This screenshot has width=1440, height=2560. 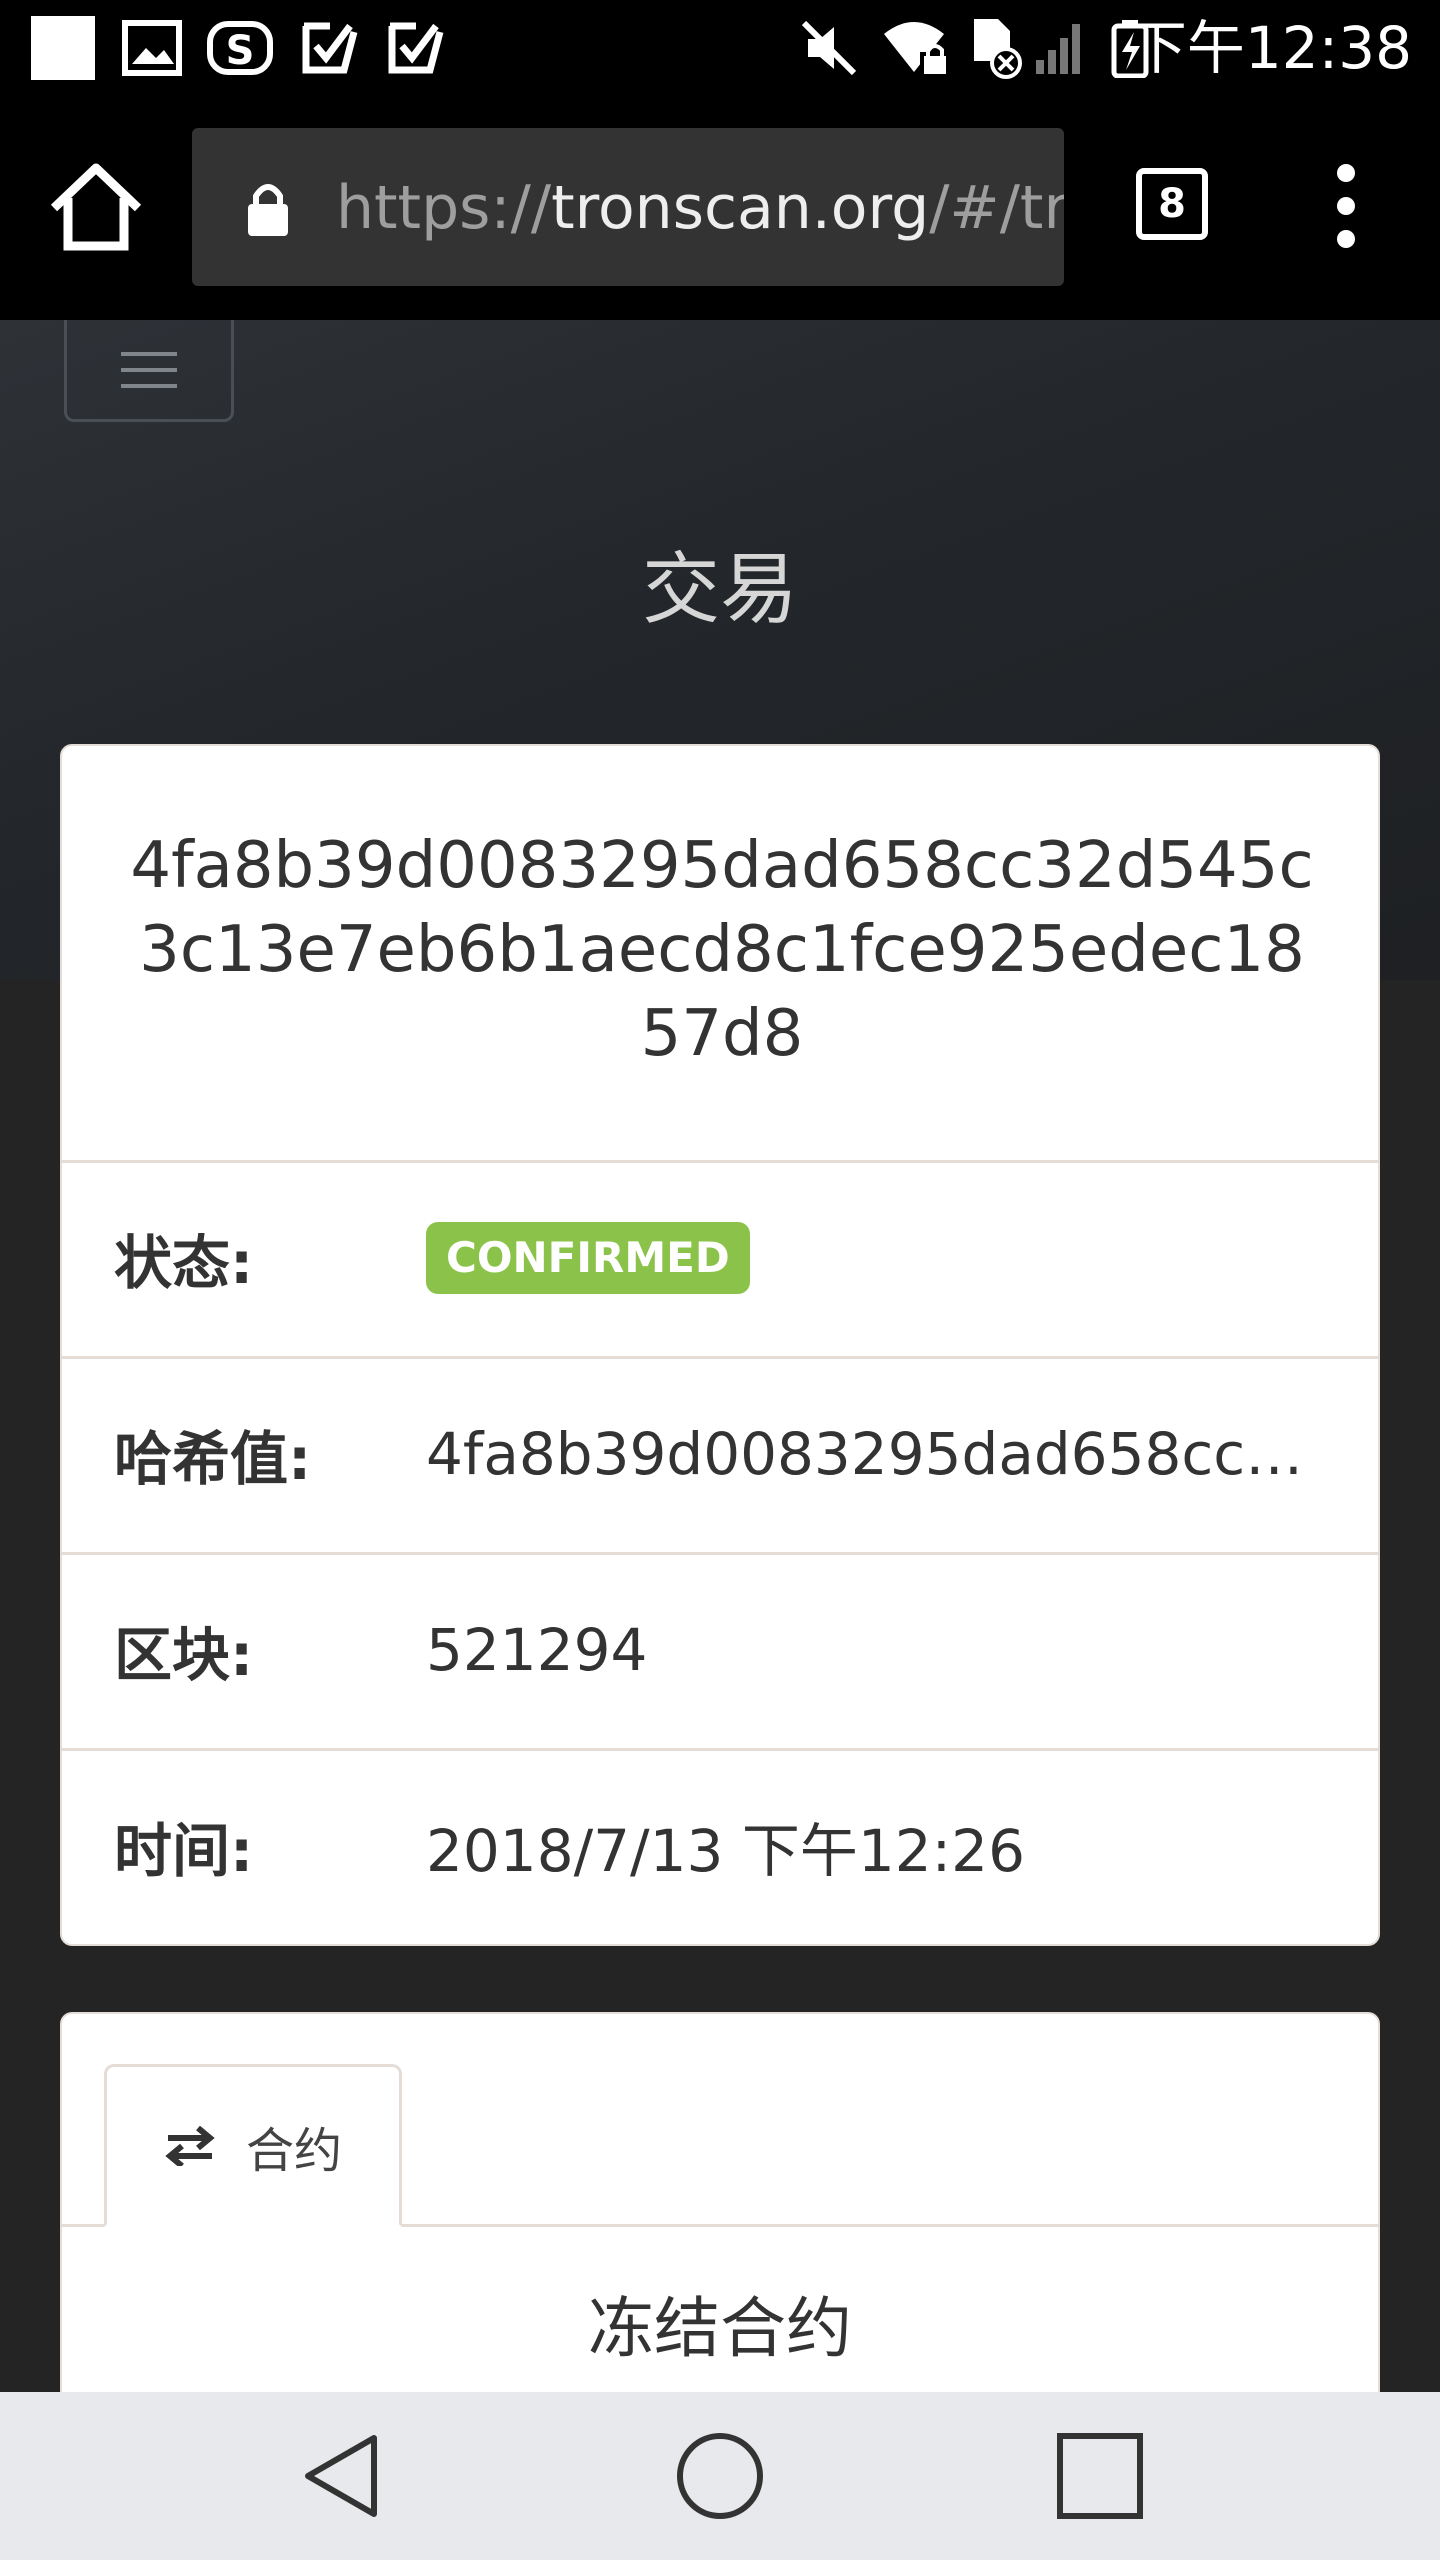 What do you see at coordinates (152, 48) in the screenshot?
I see `image-icon` at bounding box center [152, 48].